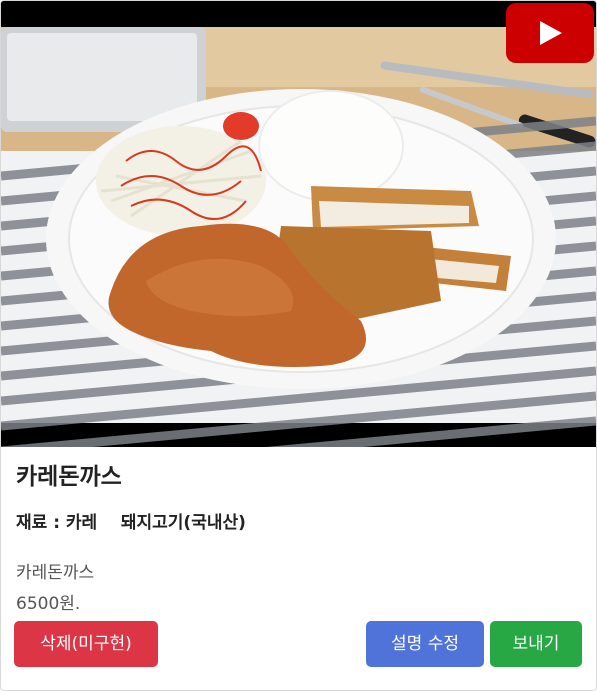  Describe the element at coordinates (131, 523) in the screenshot. I see `recipe-ingredients: 재료 : 카레 돼지고기(국내산)` at that location.